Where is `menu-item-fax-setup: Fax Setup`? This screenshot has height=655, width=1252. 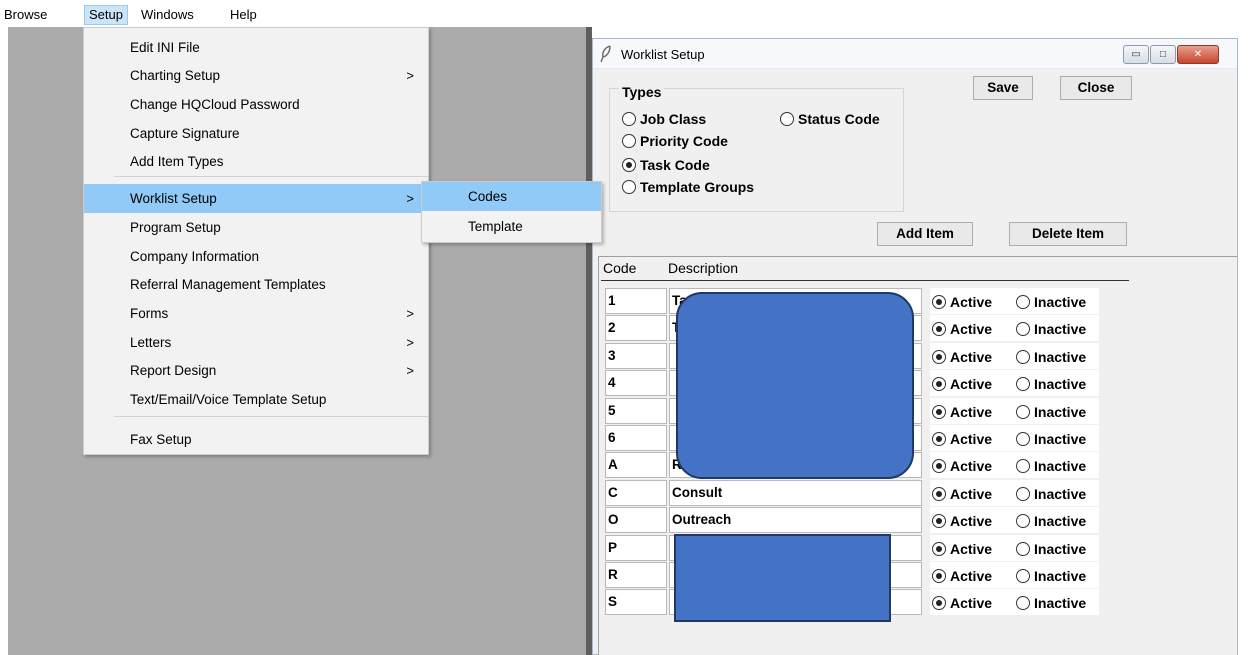
menu-item-fax-setup: Fax Setup is located at coordinates (256, 439).